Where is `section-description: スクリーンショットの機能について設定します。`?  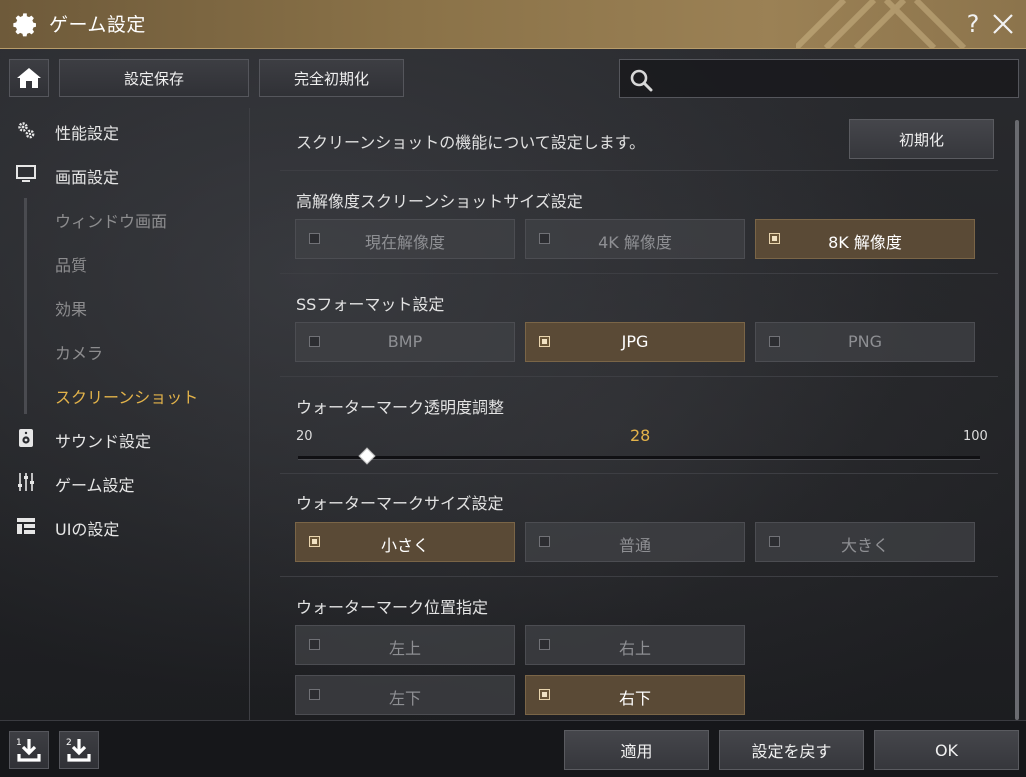 section-description: スクリーンショットの機能について設定します。 is located at coordinates (471, 142).